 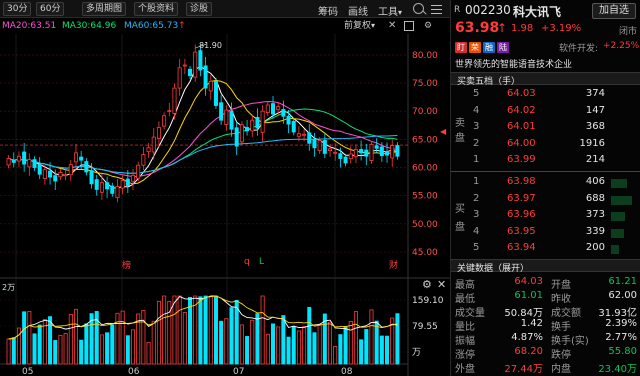 What do you see at coordinates (622, 281) in the screenshot?
I see `key-value: 61.21` at bounding box center [622, 281].